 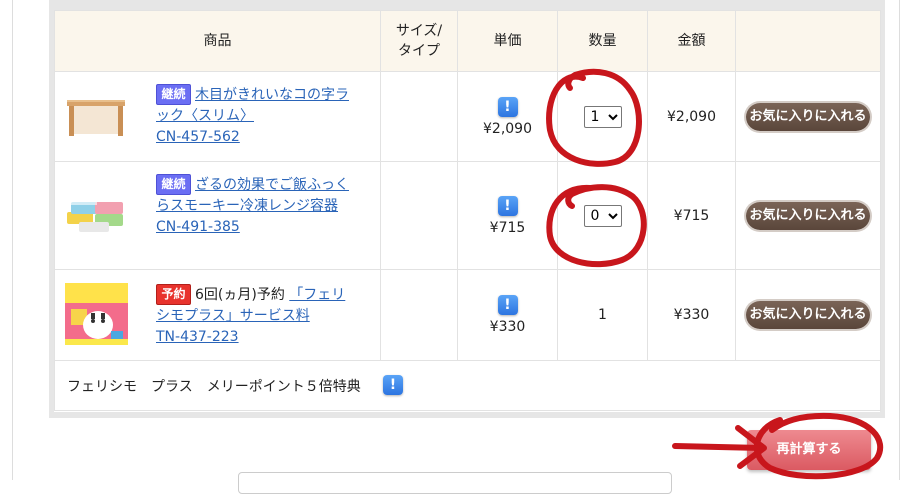 I want to click on special-row: フェリシモ プラス メリーポイント５倍特典 !, so click(x=467, y=385).